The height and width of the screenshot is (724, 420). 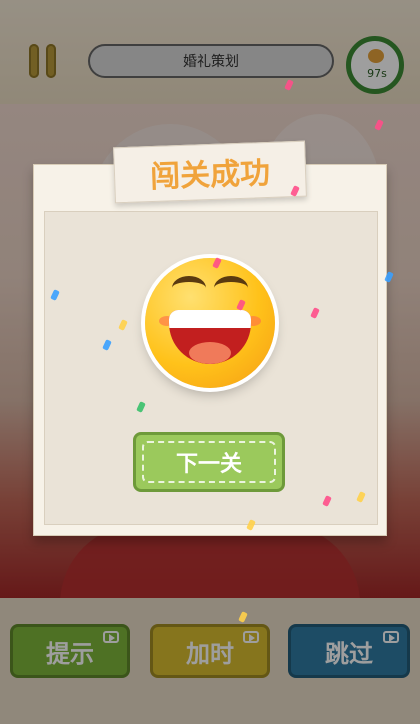 What do you see at coordinates (210, 353) in the screenshot?
I see `tongue` at bounding box center [210, 353].